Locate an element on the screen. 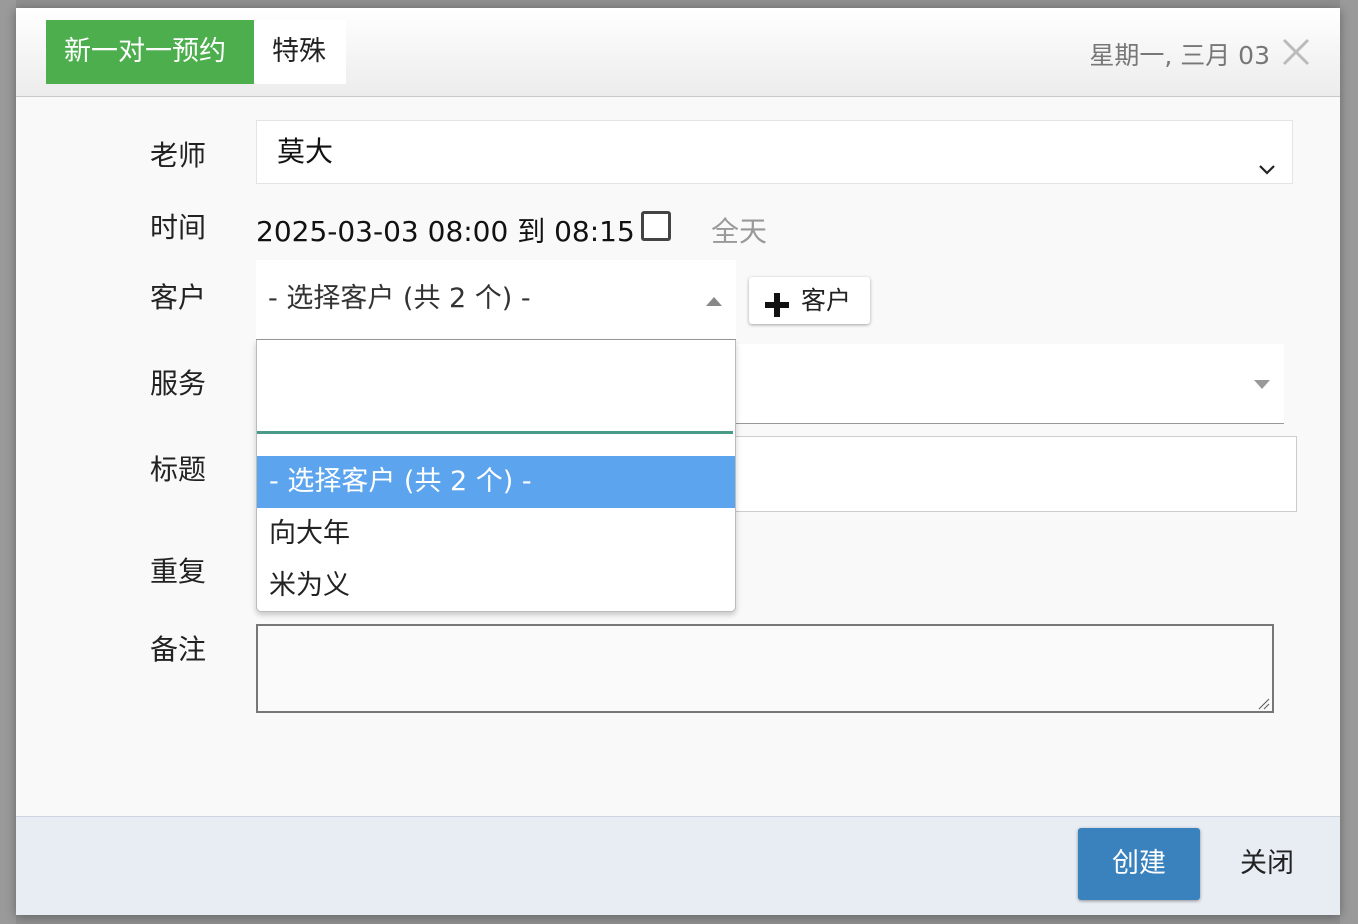 This screenshot has height=924, width=1358. notes-label: 备注 is located at coordinates (178, 649).